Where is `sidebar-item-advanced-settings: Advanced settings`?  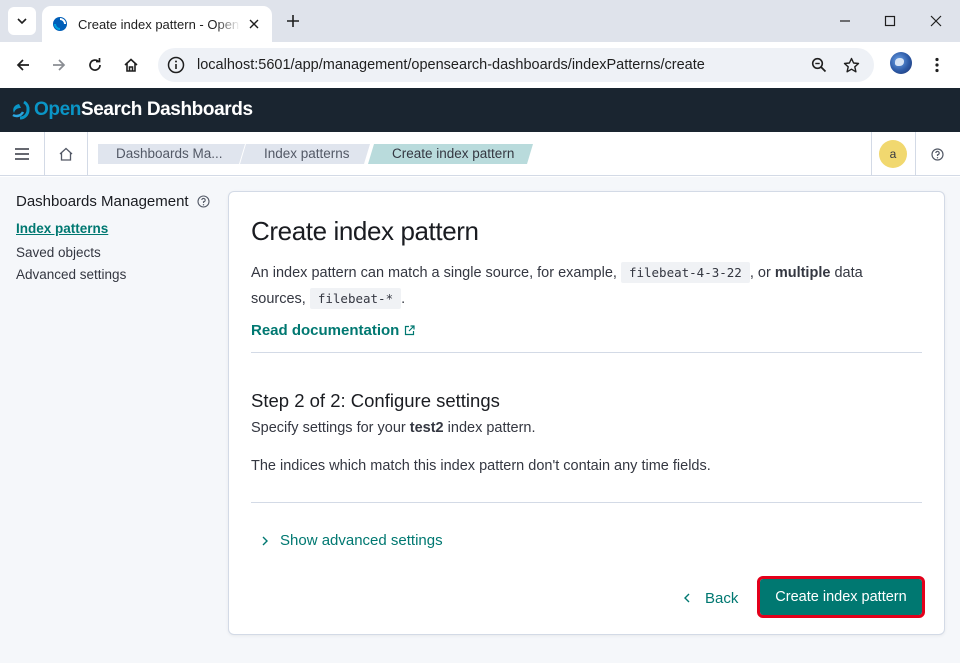 sidebar-item-advanced-settings: Advanced settings is located at coordinates (71, 274).